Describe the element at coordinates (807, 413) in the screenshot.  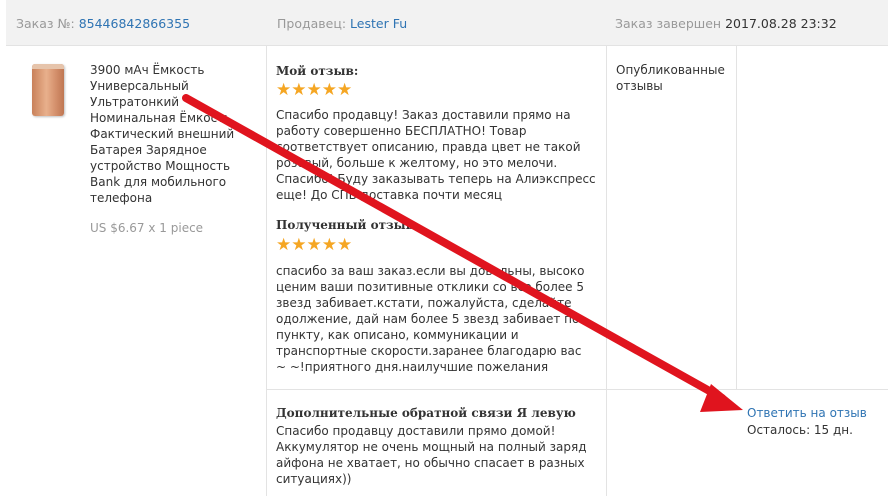
I see `reply-to-review-link: Ответить на отзыв` at that location.